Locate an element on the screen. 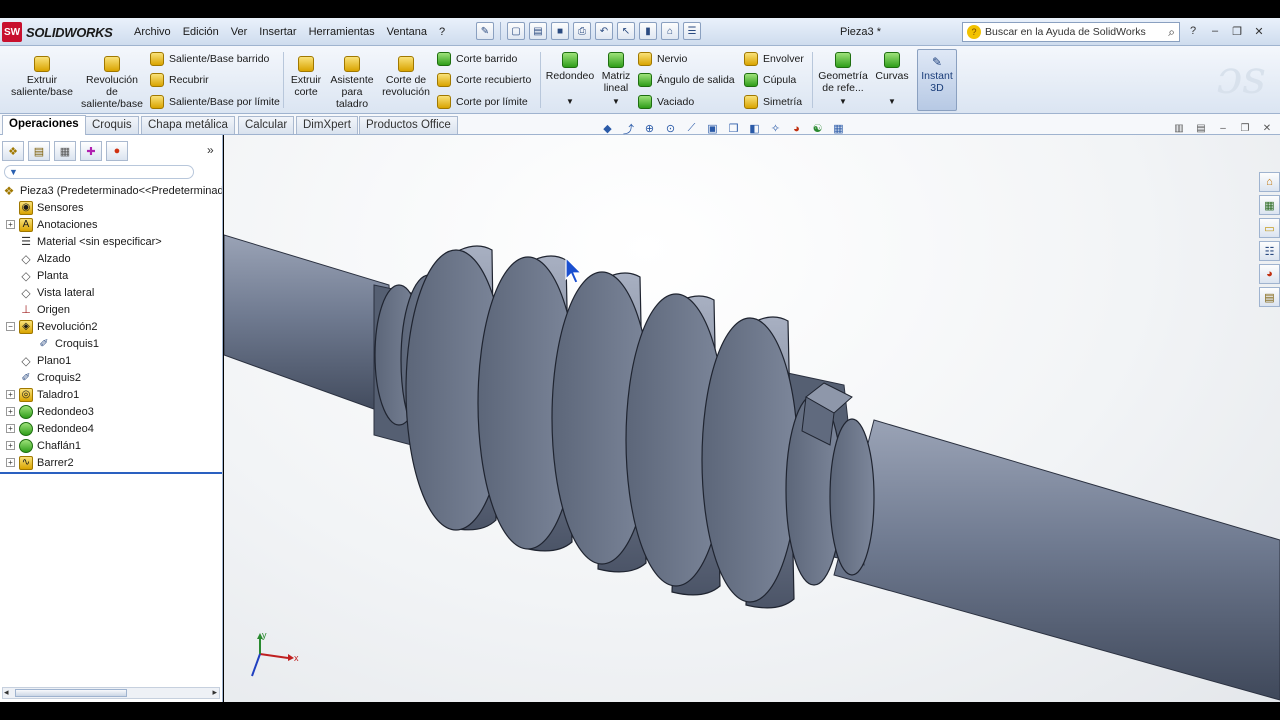 Image resolution: width=1280 pixels, height=720 pixels. reference-geometry-dropdown-icon: ▼ is located at coordinates (843, 102).